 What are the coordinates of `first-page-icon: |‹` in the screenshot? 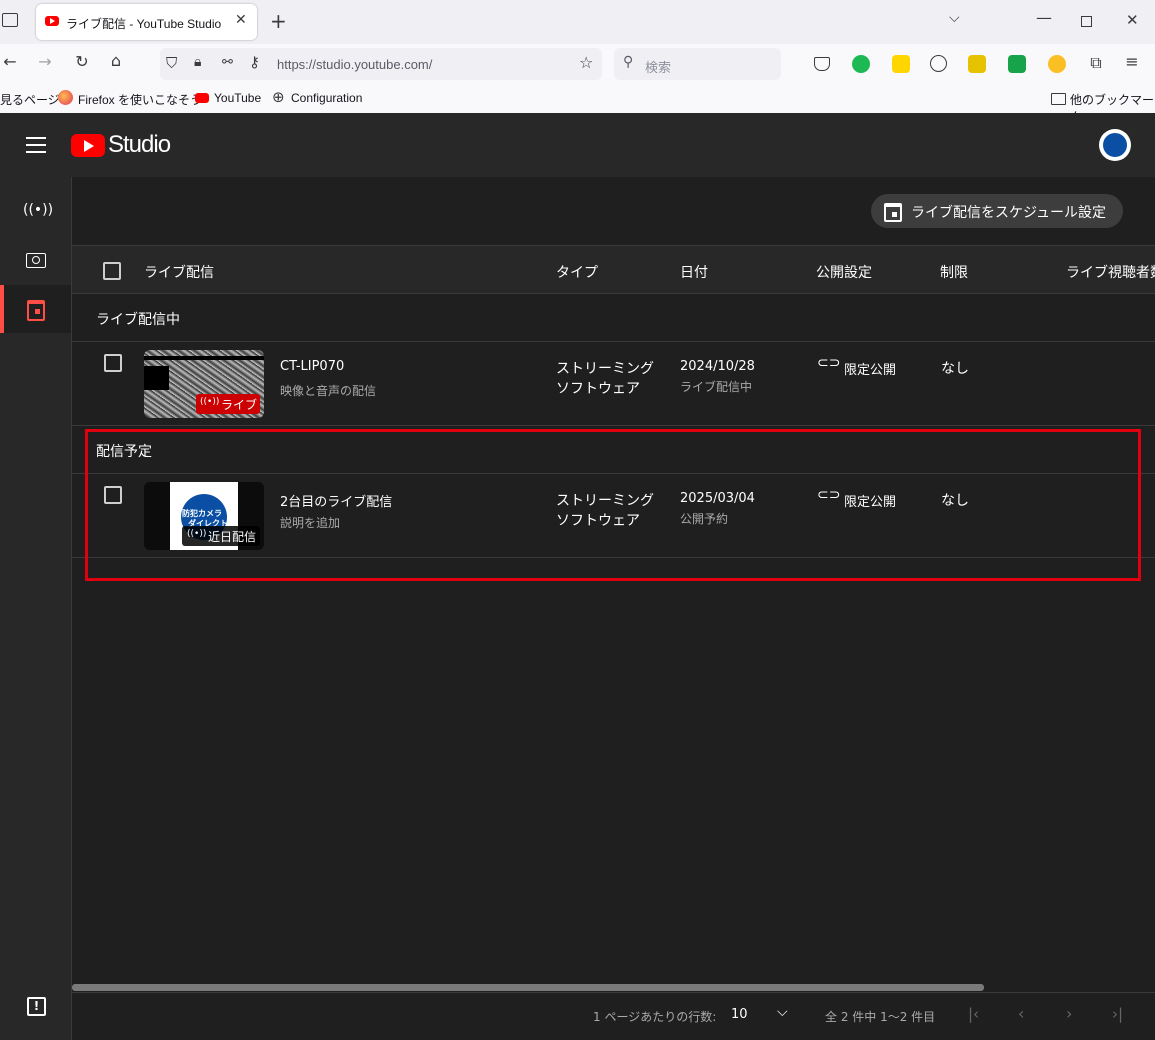 It's located at (973, 1014).